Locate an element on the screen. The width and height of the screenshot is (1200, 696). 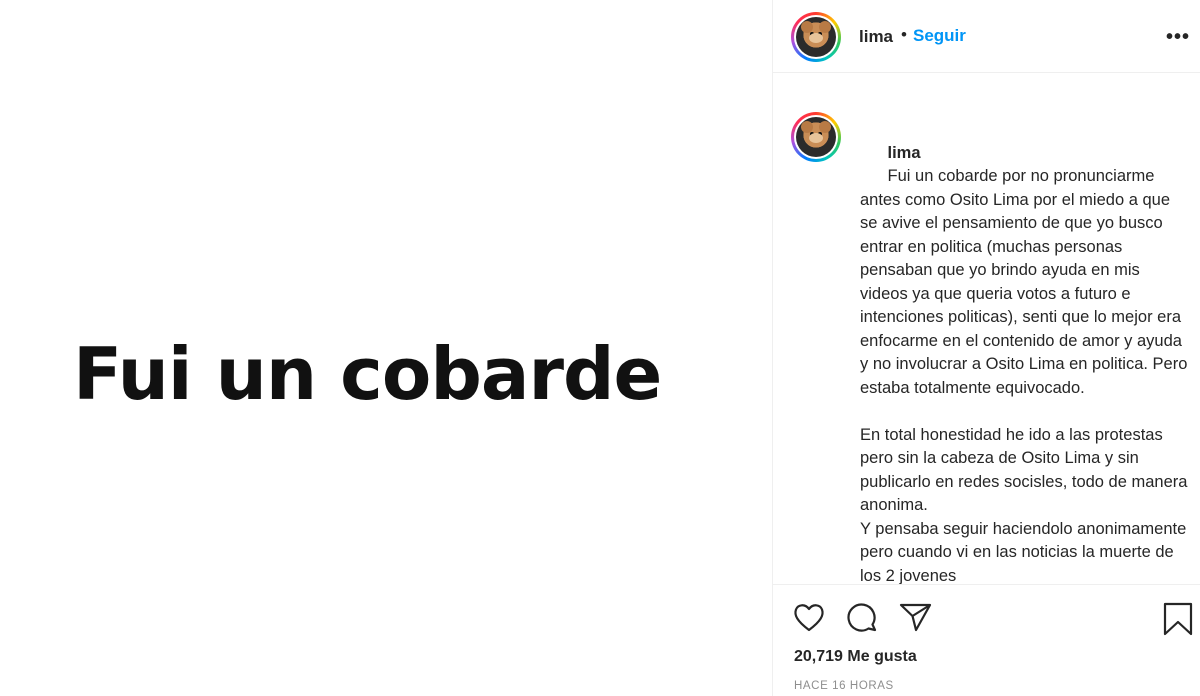
caption-avatar is located at coordinates (816, 137).